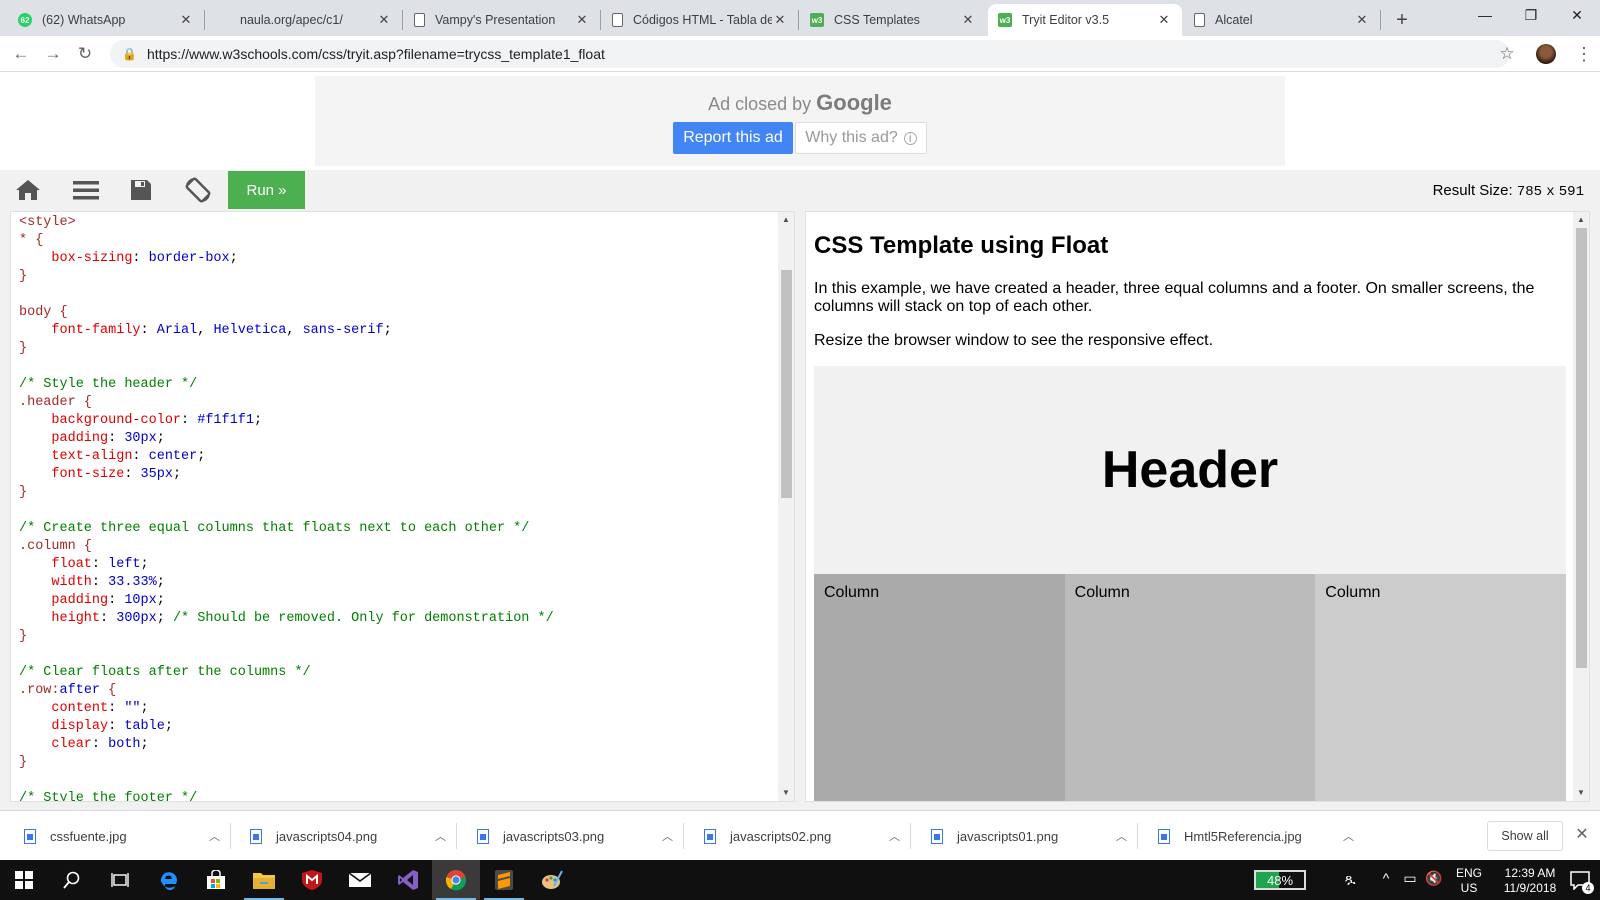  Describe the element at coordinates (1472, 190) in the screenshot. I see `result-size-label: Result Size:` at that location.